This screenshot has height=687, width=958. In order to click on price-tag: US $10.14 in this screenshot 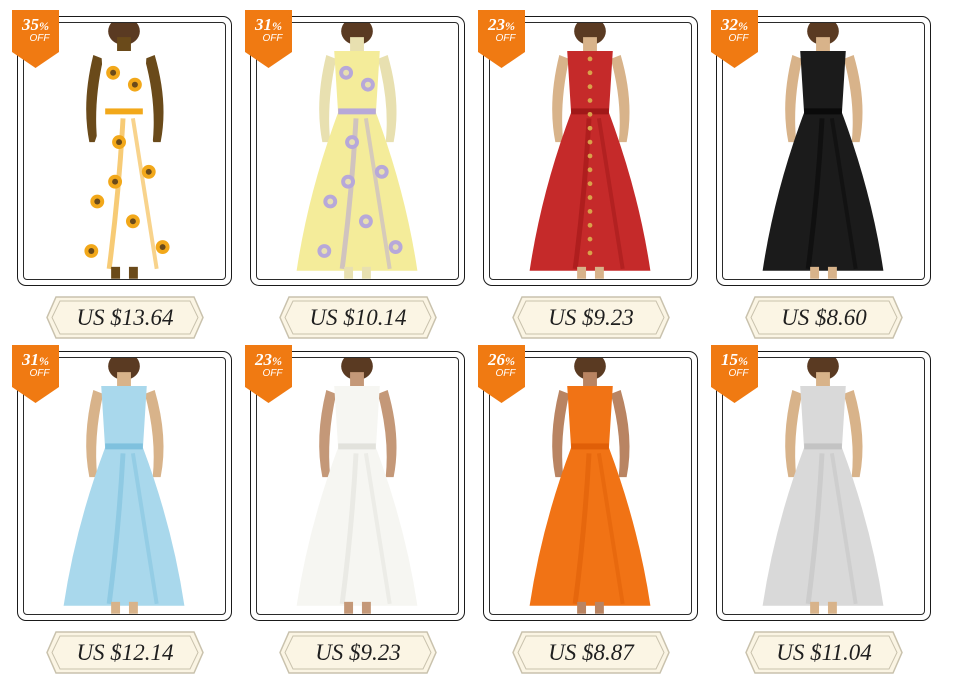, I will do `click(358, 317)`.